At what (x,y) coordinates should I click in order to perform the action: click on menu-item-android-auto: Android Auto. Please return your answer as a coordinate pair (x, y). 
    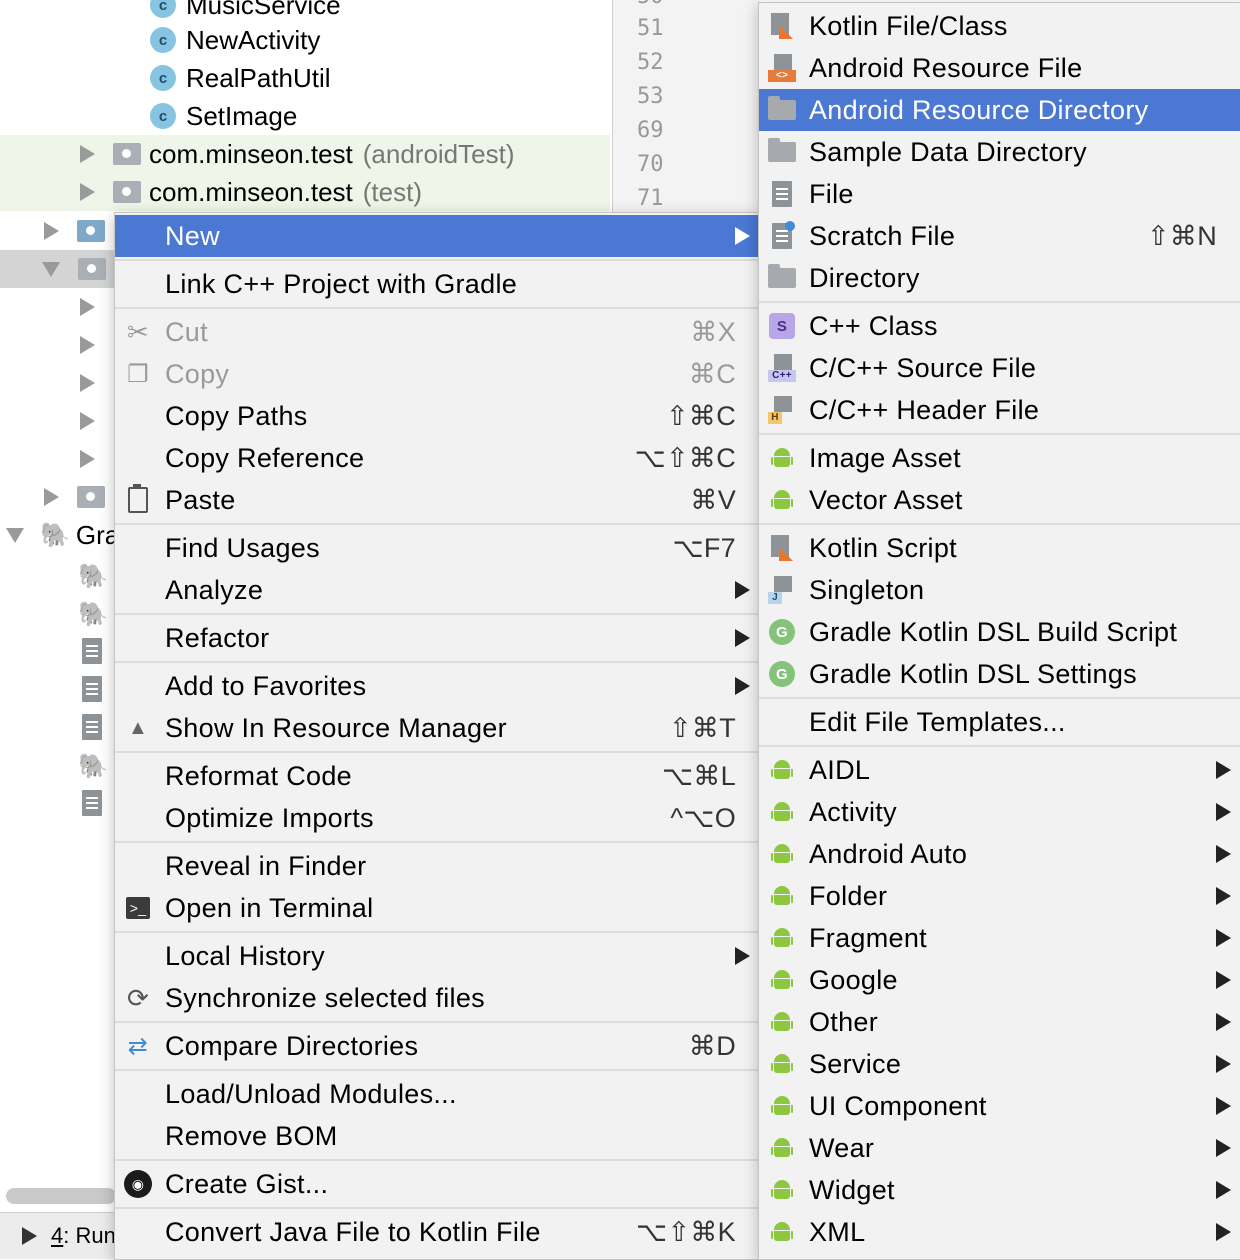
    Looking at the image, I should click on (999, 854).